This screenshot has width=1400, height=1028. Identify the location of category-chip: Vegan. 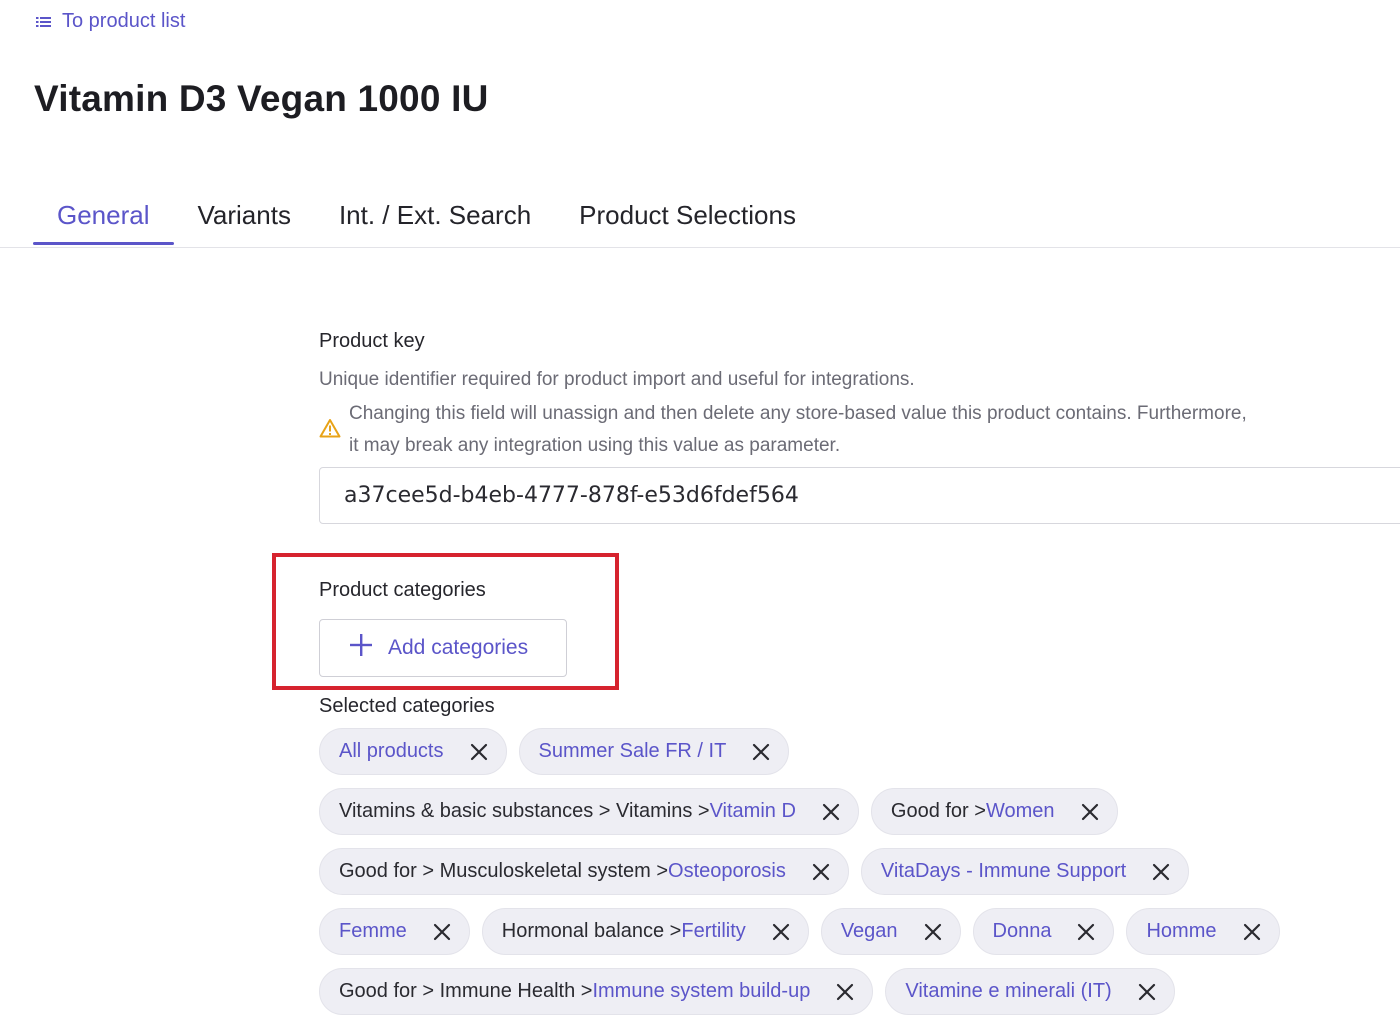
(890, 931).